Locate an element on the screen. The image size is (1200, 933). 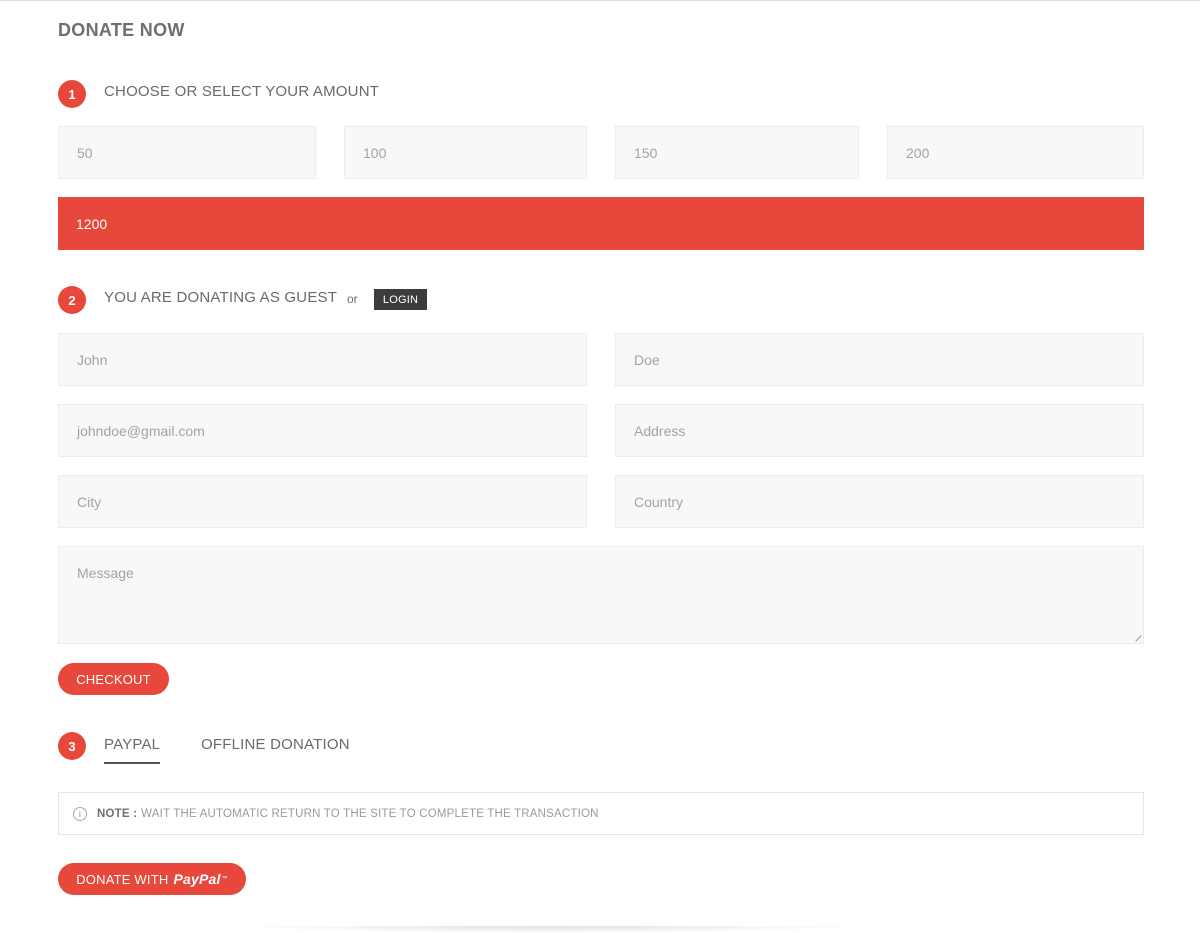
tab-offline-donation: OFFLINE DONATION is located at coordinates (275, 744).